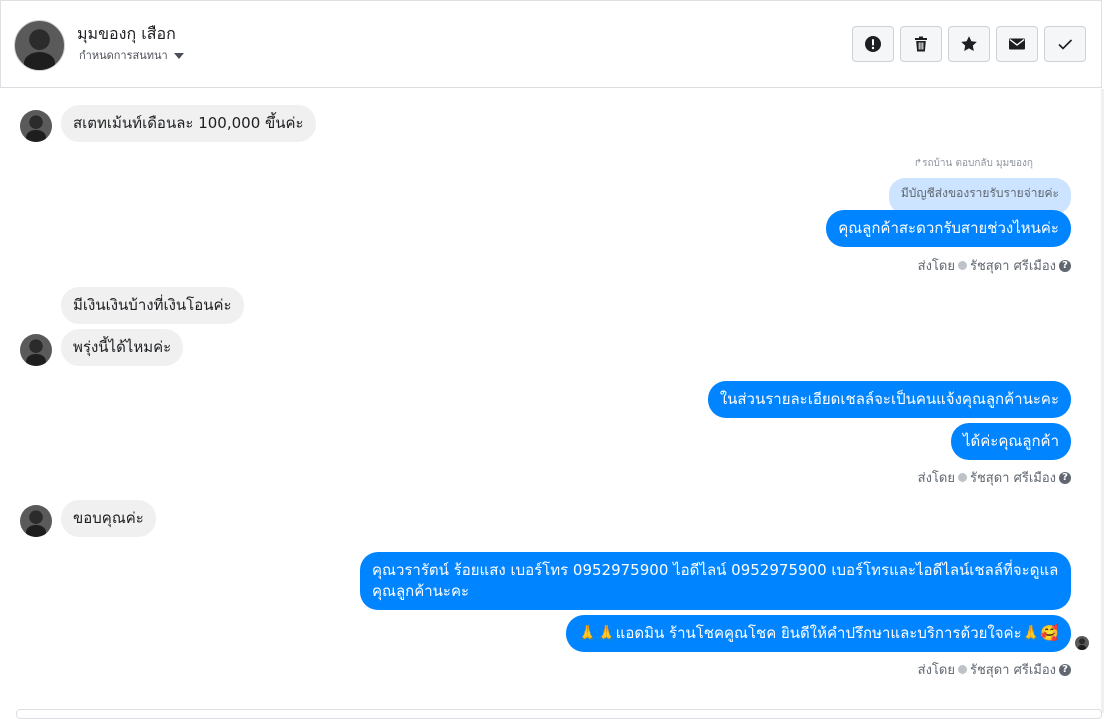  I want to click on contact-name: มุมของกุ เสือก, so click(126, 34).